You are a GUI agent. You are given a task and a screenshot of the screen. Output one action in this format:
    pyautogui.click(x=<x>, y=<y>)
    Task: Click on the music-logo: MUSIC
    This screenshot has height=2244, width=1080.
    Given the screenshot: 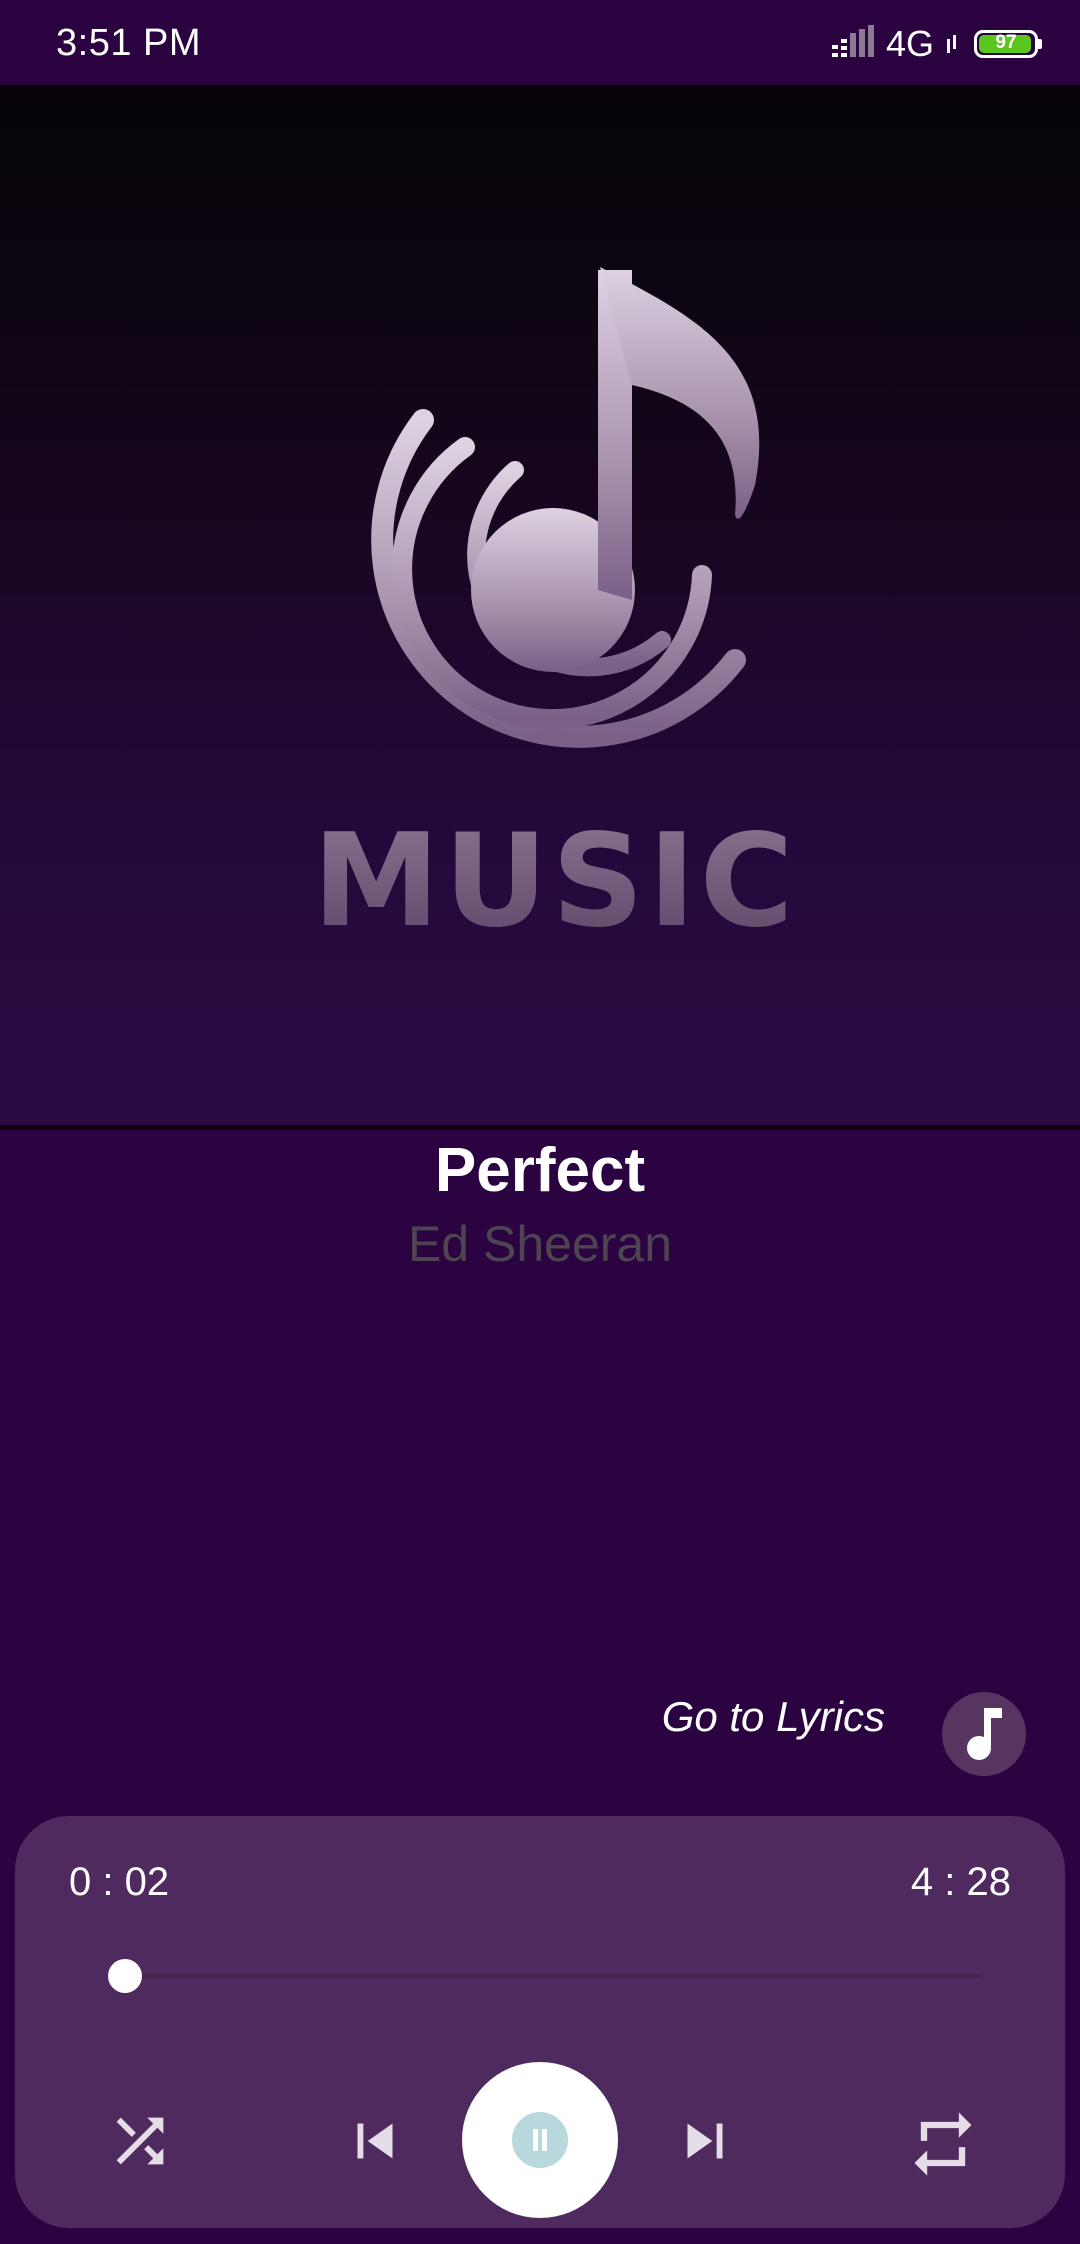 What is the action you would take?
    pyautogui.click(x=554, y=611)
    